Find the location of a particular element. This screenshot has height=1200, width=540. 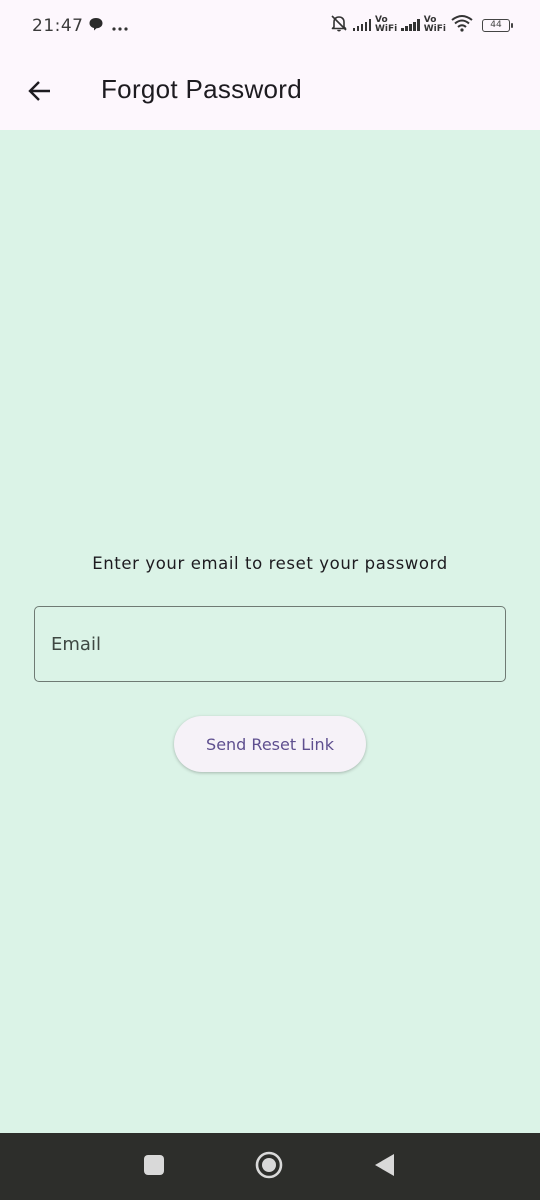

chat-bubble-icon is located at coordinates (96, 26).